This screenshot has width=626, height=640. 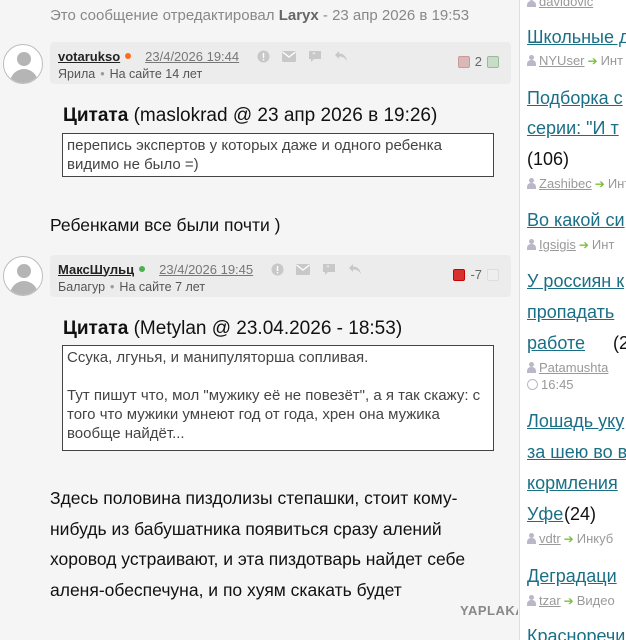 What do you see at coordinates (162, 287) in the screenshot?
I see `user-site-age: На сайте 7 лет` at bounding box center [162, 287].